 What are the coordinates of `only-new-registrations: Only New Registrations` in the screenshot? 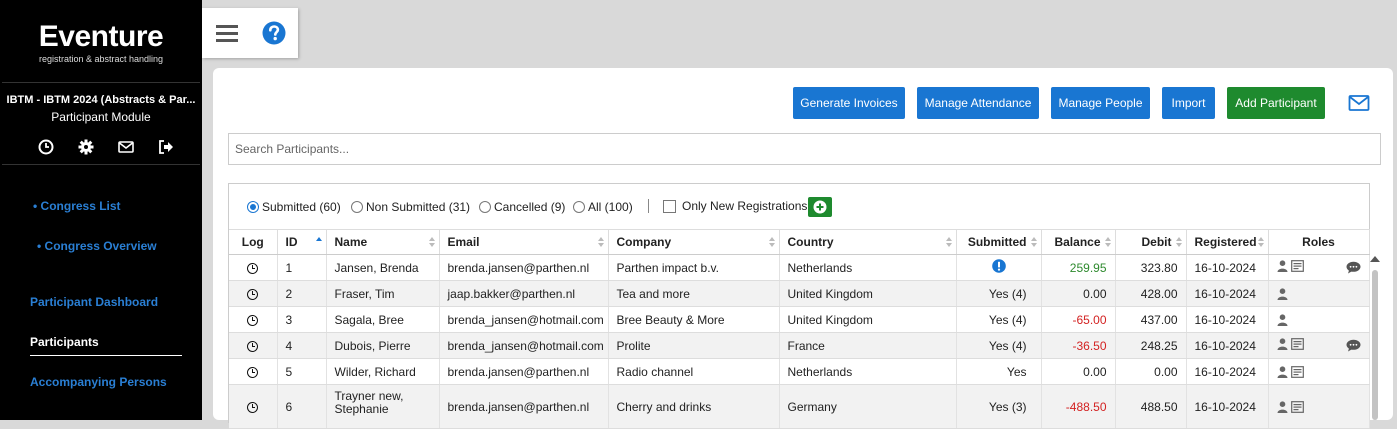 It's located at (735, 206).